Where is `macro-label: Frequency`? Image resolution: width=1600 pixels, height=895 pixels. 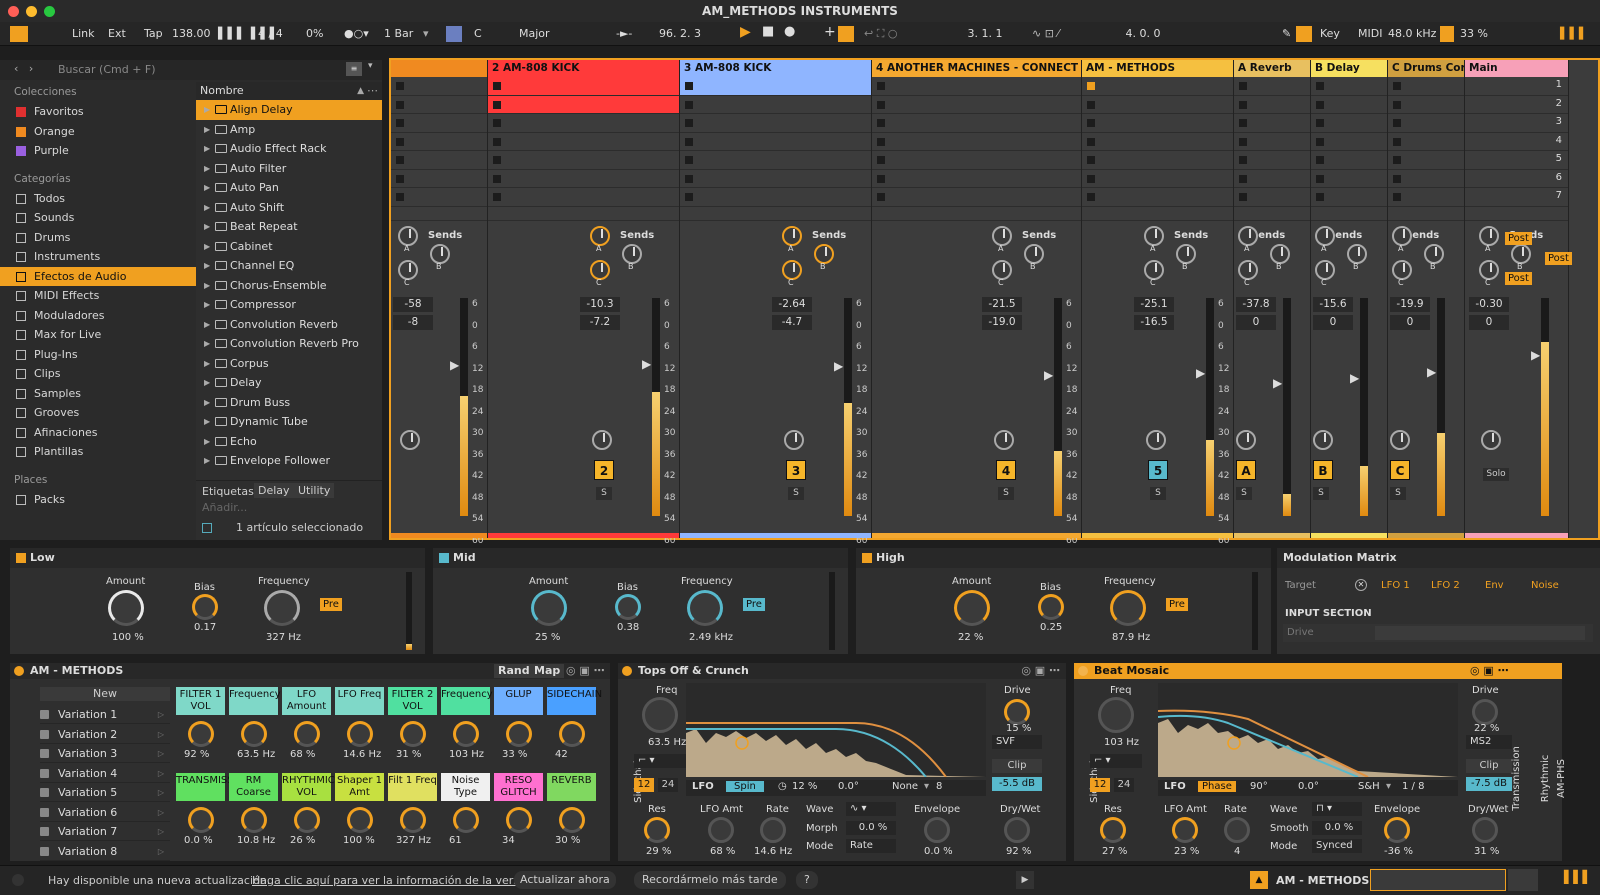
macro-label: Frequency is located at coordinates (255, 701).